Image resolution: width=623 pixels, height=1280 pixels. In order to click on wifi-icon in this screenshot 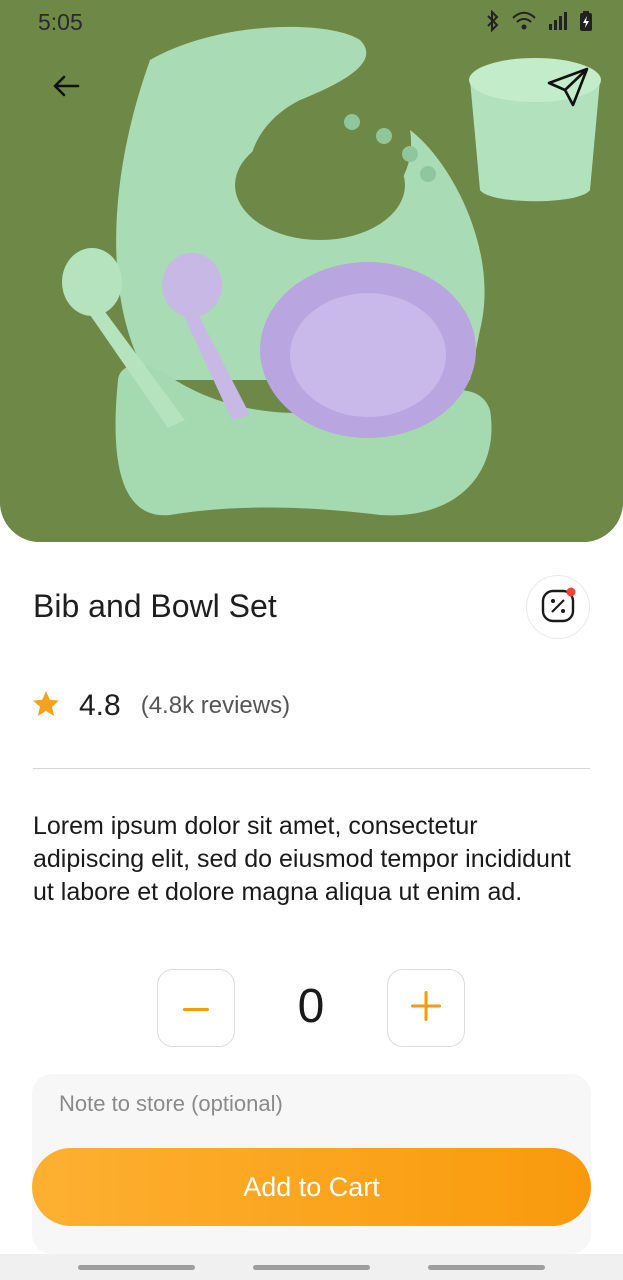, I will do `click(524, 23)`.